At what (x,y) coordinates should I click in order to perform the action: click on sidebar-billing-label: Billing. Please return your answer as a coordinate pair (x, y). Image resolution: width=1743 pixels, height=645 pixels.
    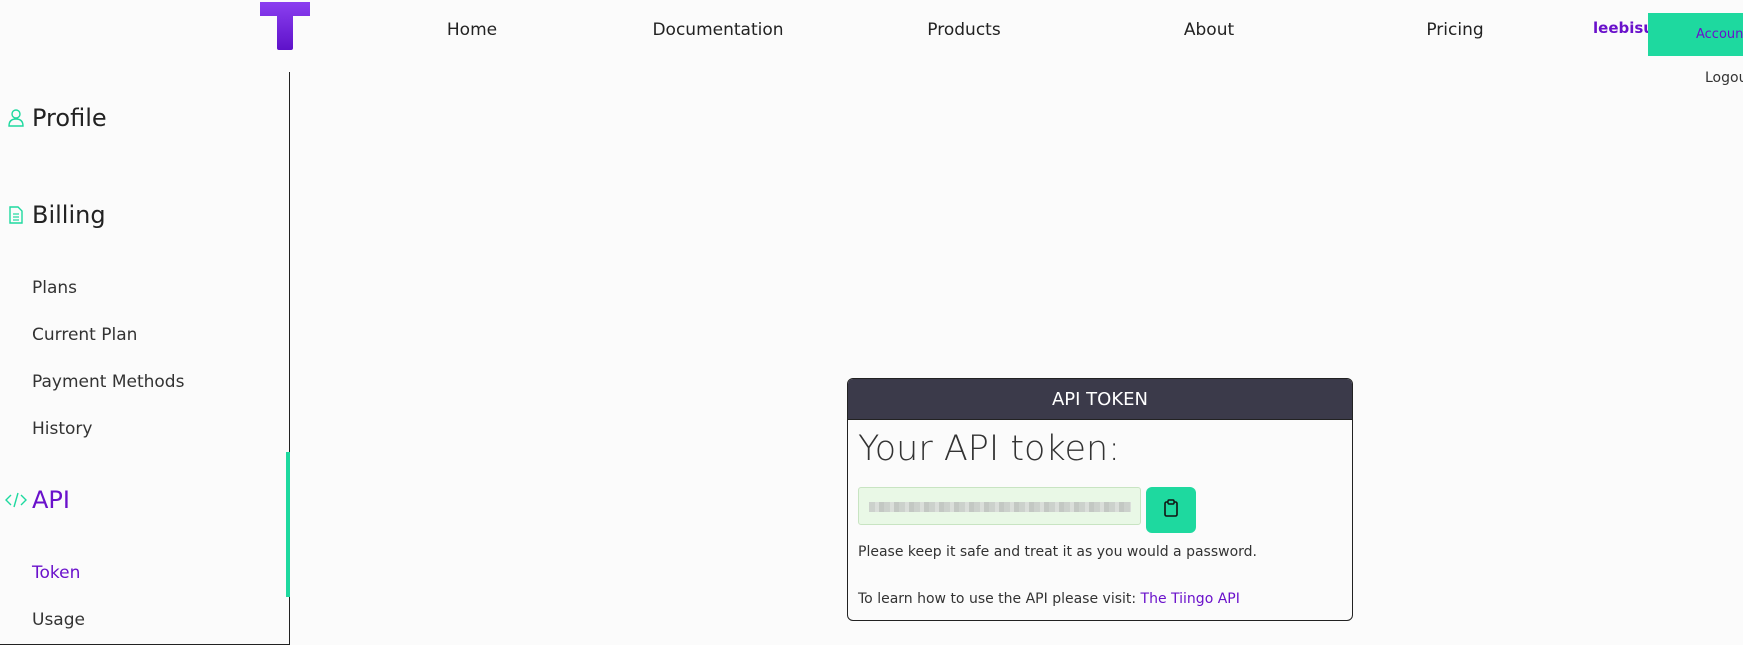
    Looking at the image, I should click on (69, 215).